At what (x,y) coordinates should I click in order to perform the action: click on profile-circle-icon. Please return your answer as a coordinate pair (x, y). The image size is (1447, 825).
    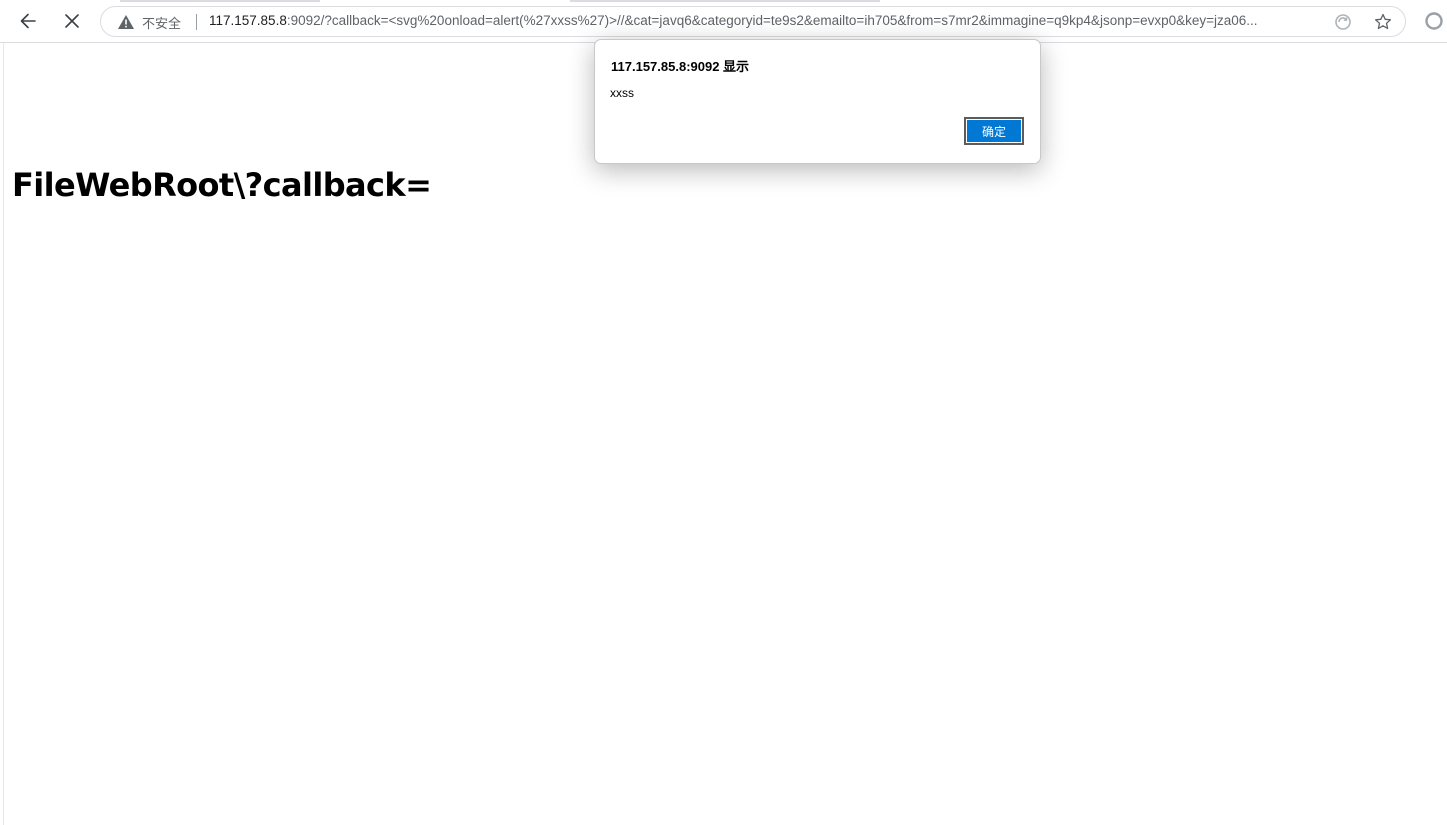
    Looking at the image, I should click on (1434, 21).